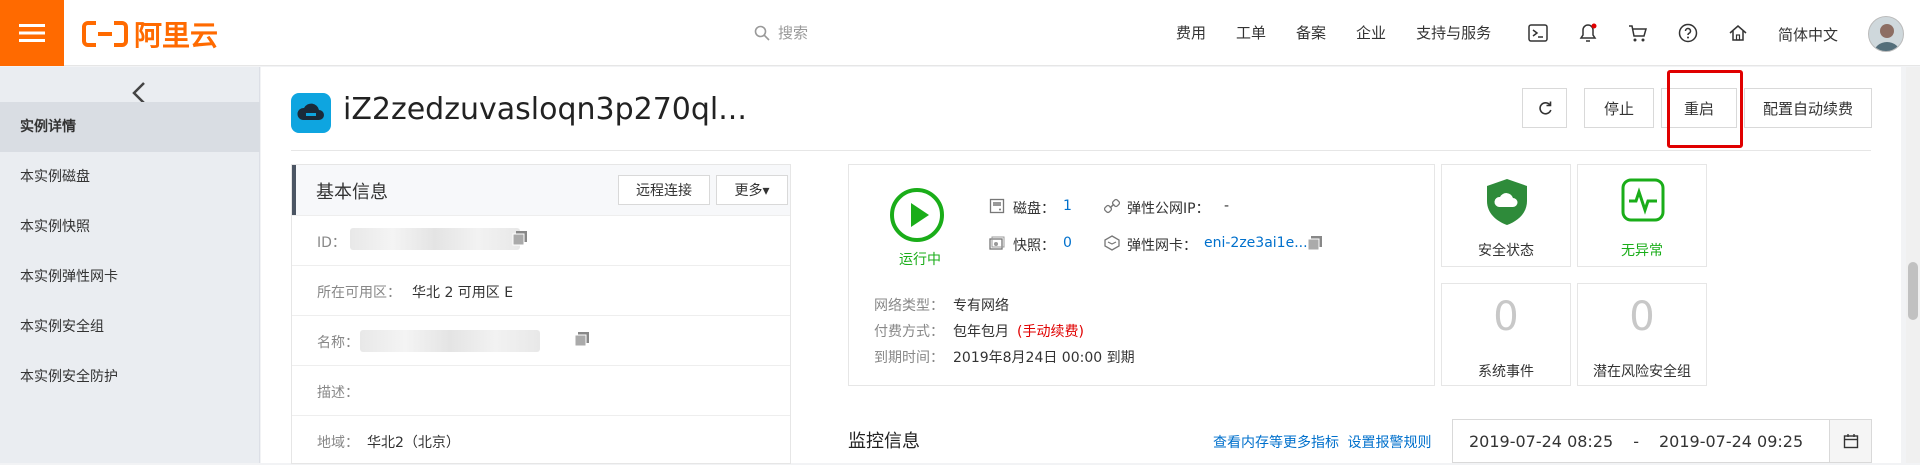 Image resolution: width=1920 pixels, height=465 pixels. What do you see at coordinates (1034, 209) in the screenshot?
I see `disk-label: 磁盘：` at bounding box center [1034, 209].